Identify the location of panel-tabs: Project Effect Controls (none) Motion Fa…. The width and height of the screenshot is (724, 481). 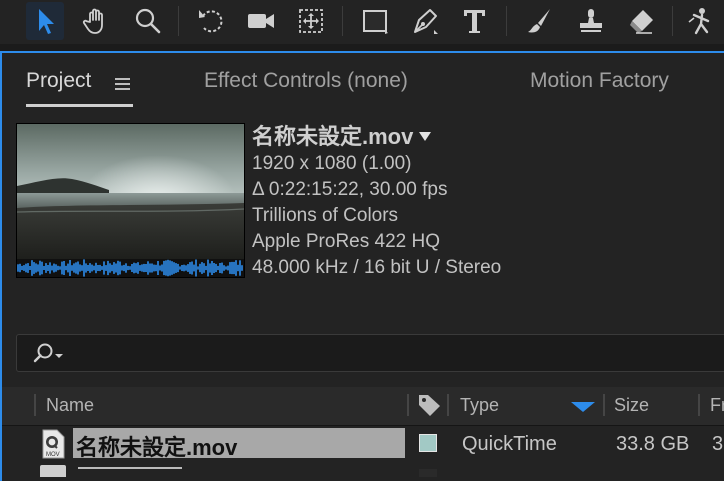
(363, 81).